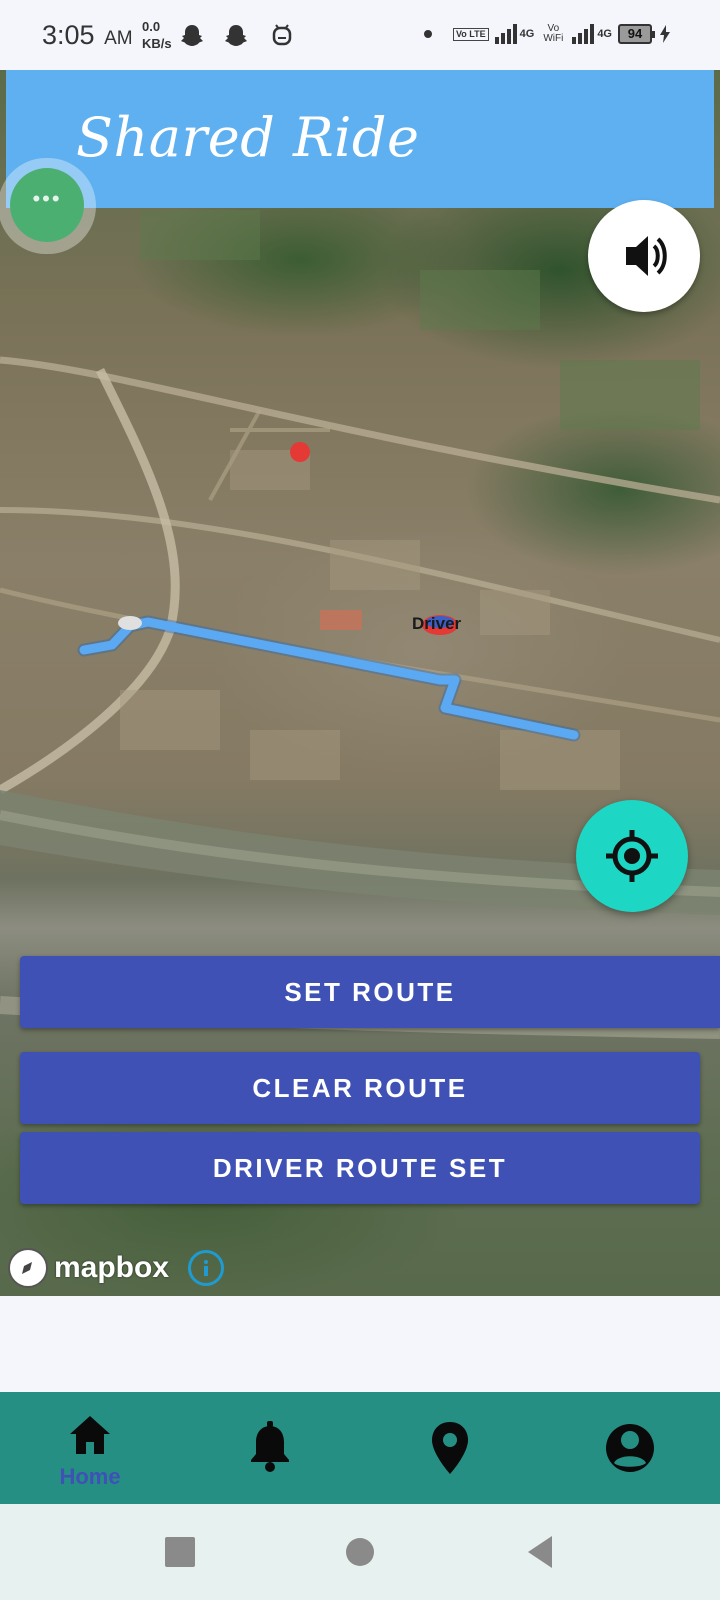 The width and height of the screenshot is (720, 1600). Describe the element at coordinates (47, 198) in the screenshot. I see `more-dots-icon: •••` at that location.